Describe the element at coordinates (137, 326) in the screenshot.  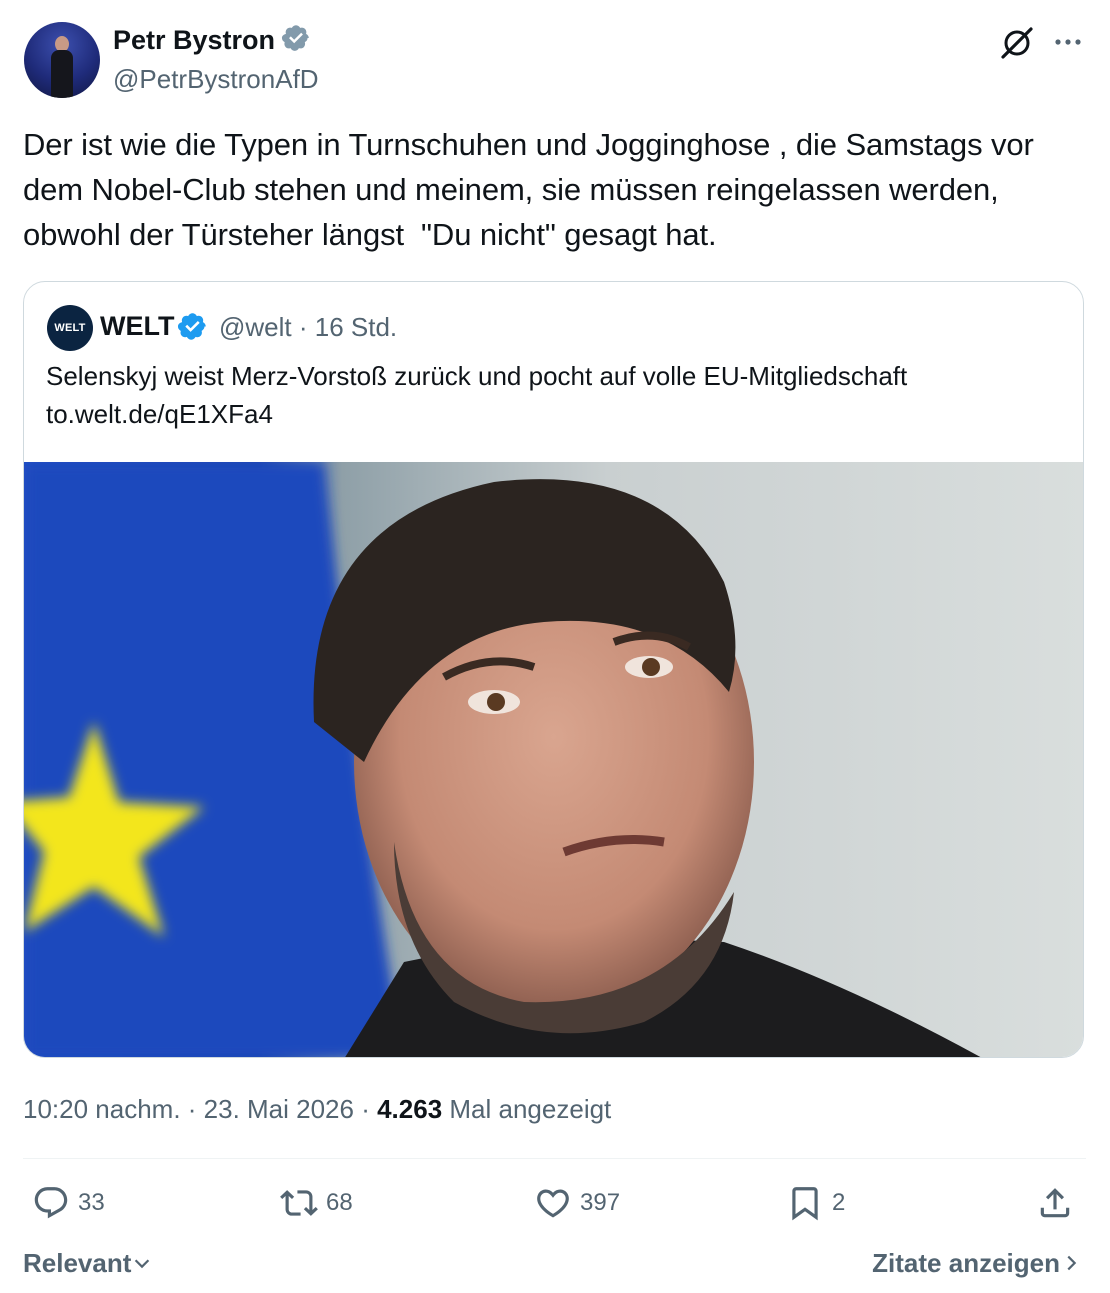
I see `quoted-author-name: WELT` at that location.